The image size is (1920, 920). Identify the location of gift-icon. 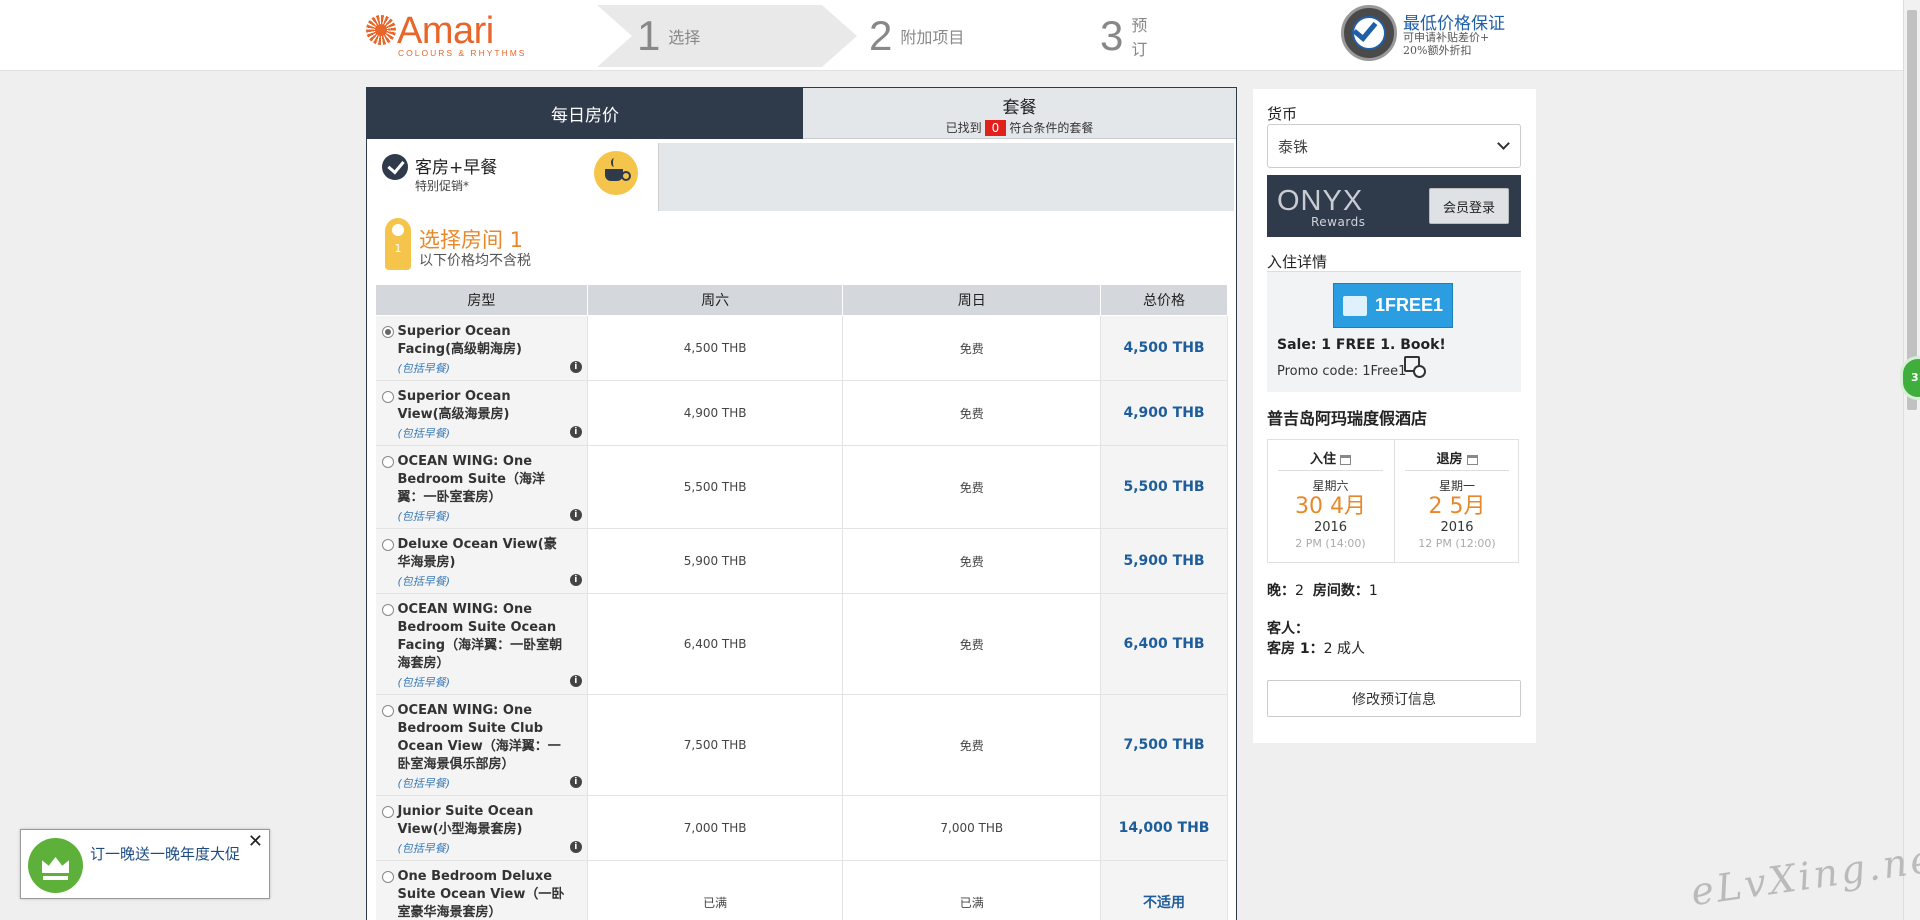
(1354, 305).